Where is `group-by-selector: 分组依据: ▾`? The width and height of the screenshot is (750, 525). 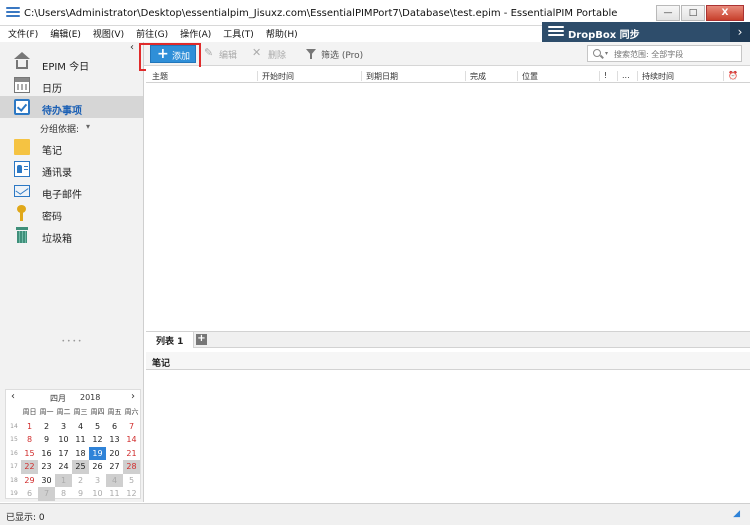 group-by-selector: 分组依据: ▾ is located at coordinates (71, 127).